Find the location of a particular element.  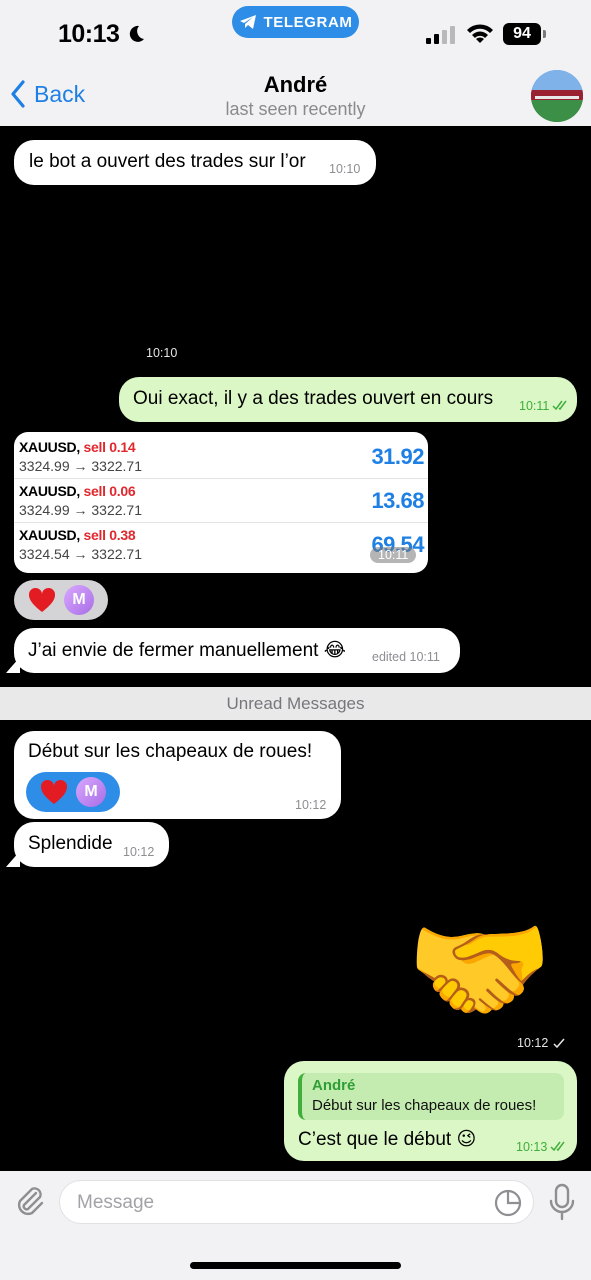

trade-symbol: XAUUSD, sell 0.06 is located at coordinates (77, 491).